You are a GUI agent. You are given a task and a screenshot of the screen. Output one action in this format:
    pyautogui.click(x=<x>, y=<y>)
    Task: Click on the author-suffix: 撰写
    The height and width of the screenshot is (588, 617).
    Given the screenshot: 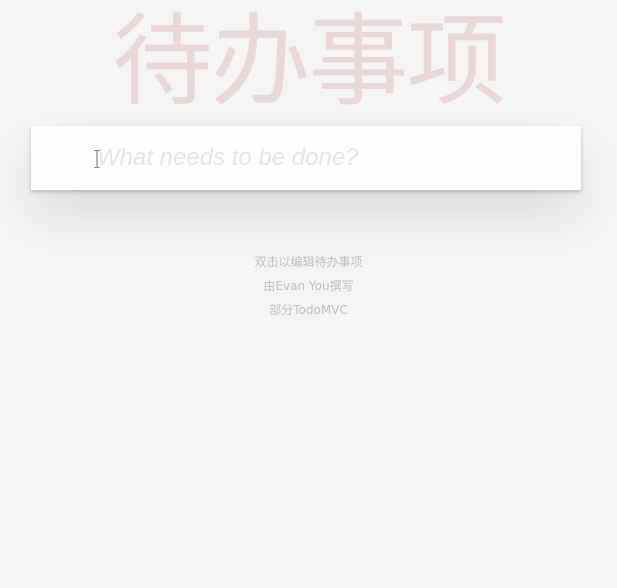 What is the action you would take?
    pyautogui.click(x=341, y=286)
    